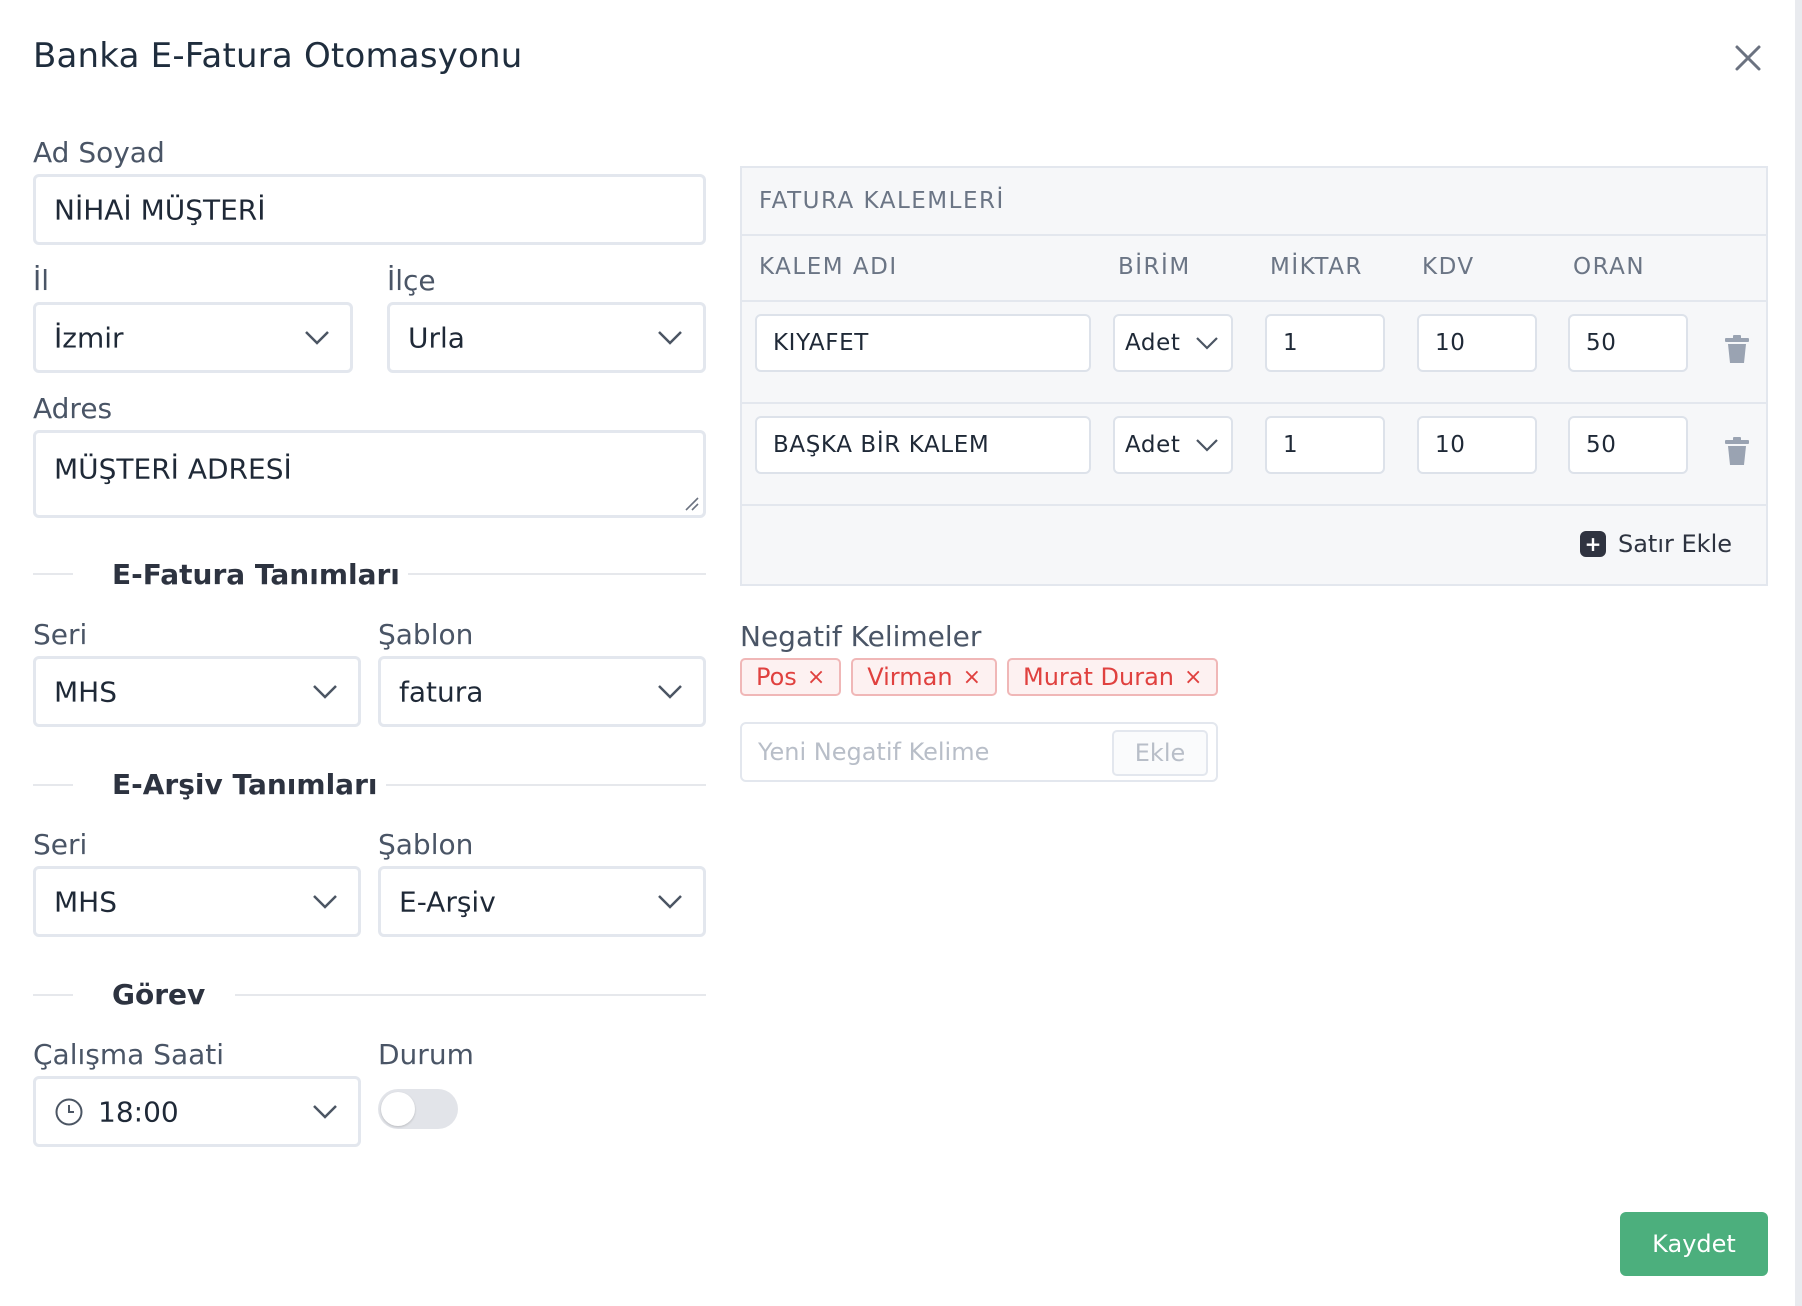 Image resolution: width=1802 pixels, height=1306 pixels. Describe the element at coordinates (197, 901) in the screenshot. I see `earsiv-series-select: MHS` at that location.